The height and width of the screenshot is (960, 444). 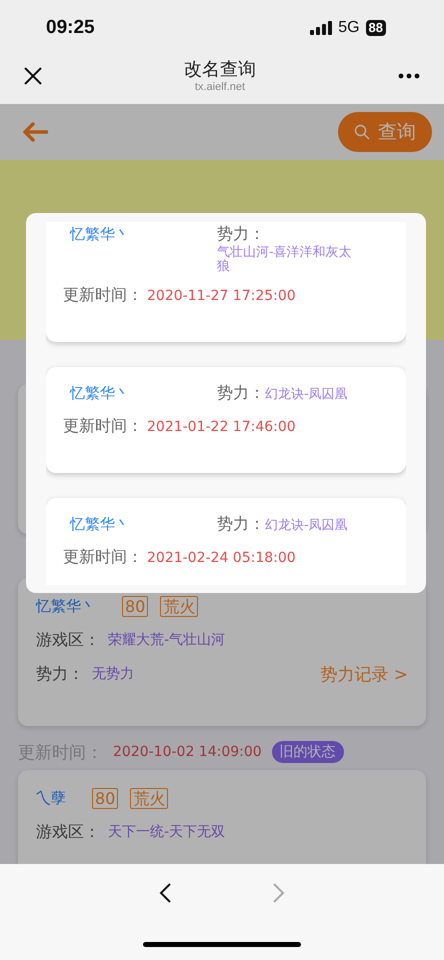 I want to click on more-icon, so click(x=409, y=76).